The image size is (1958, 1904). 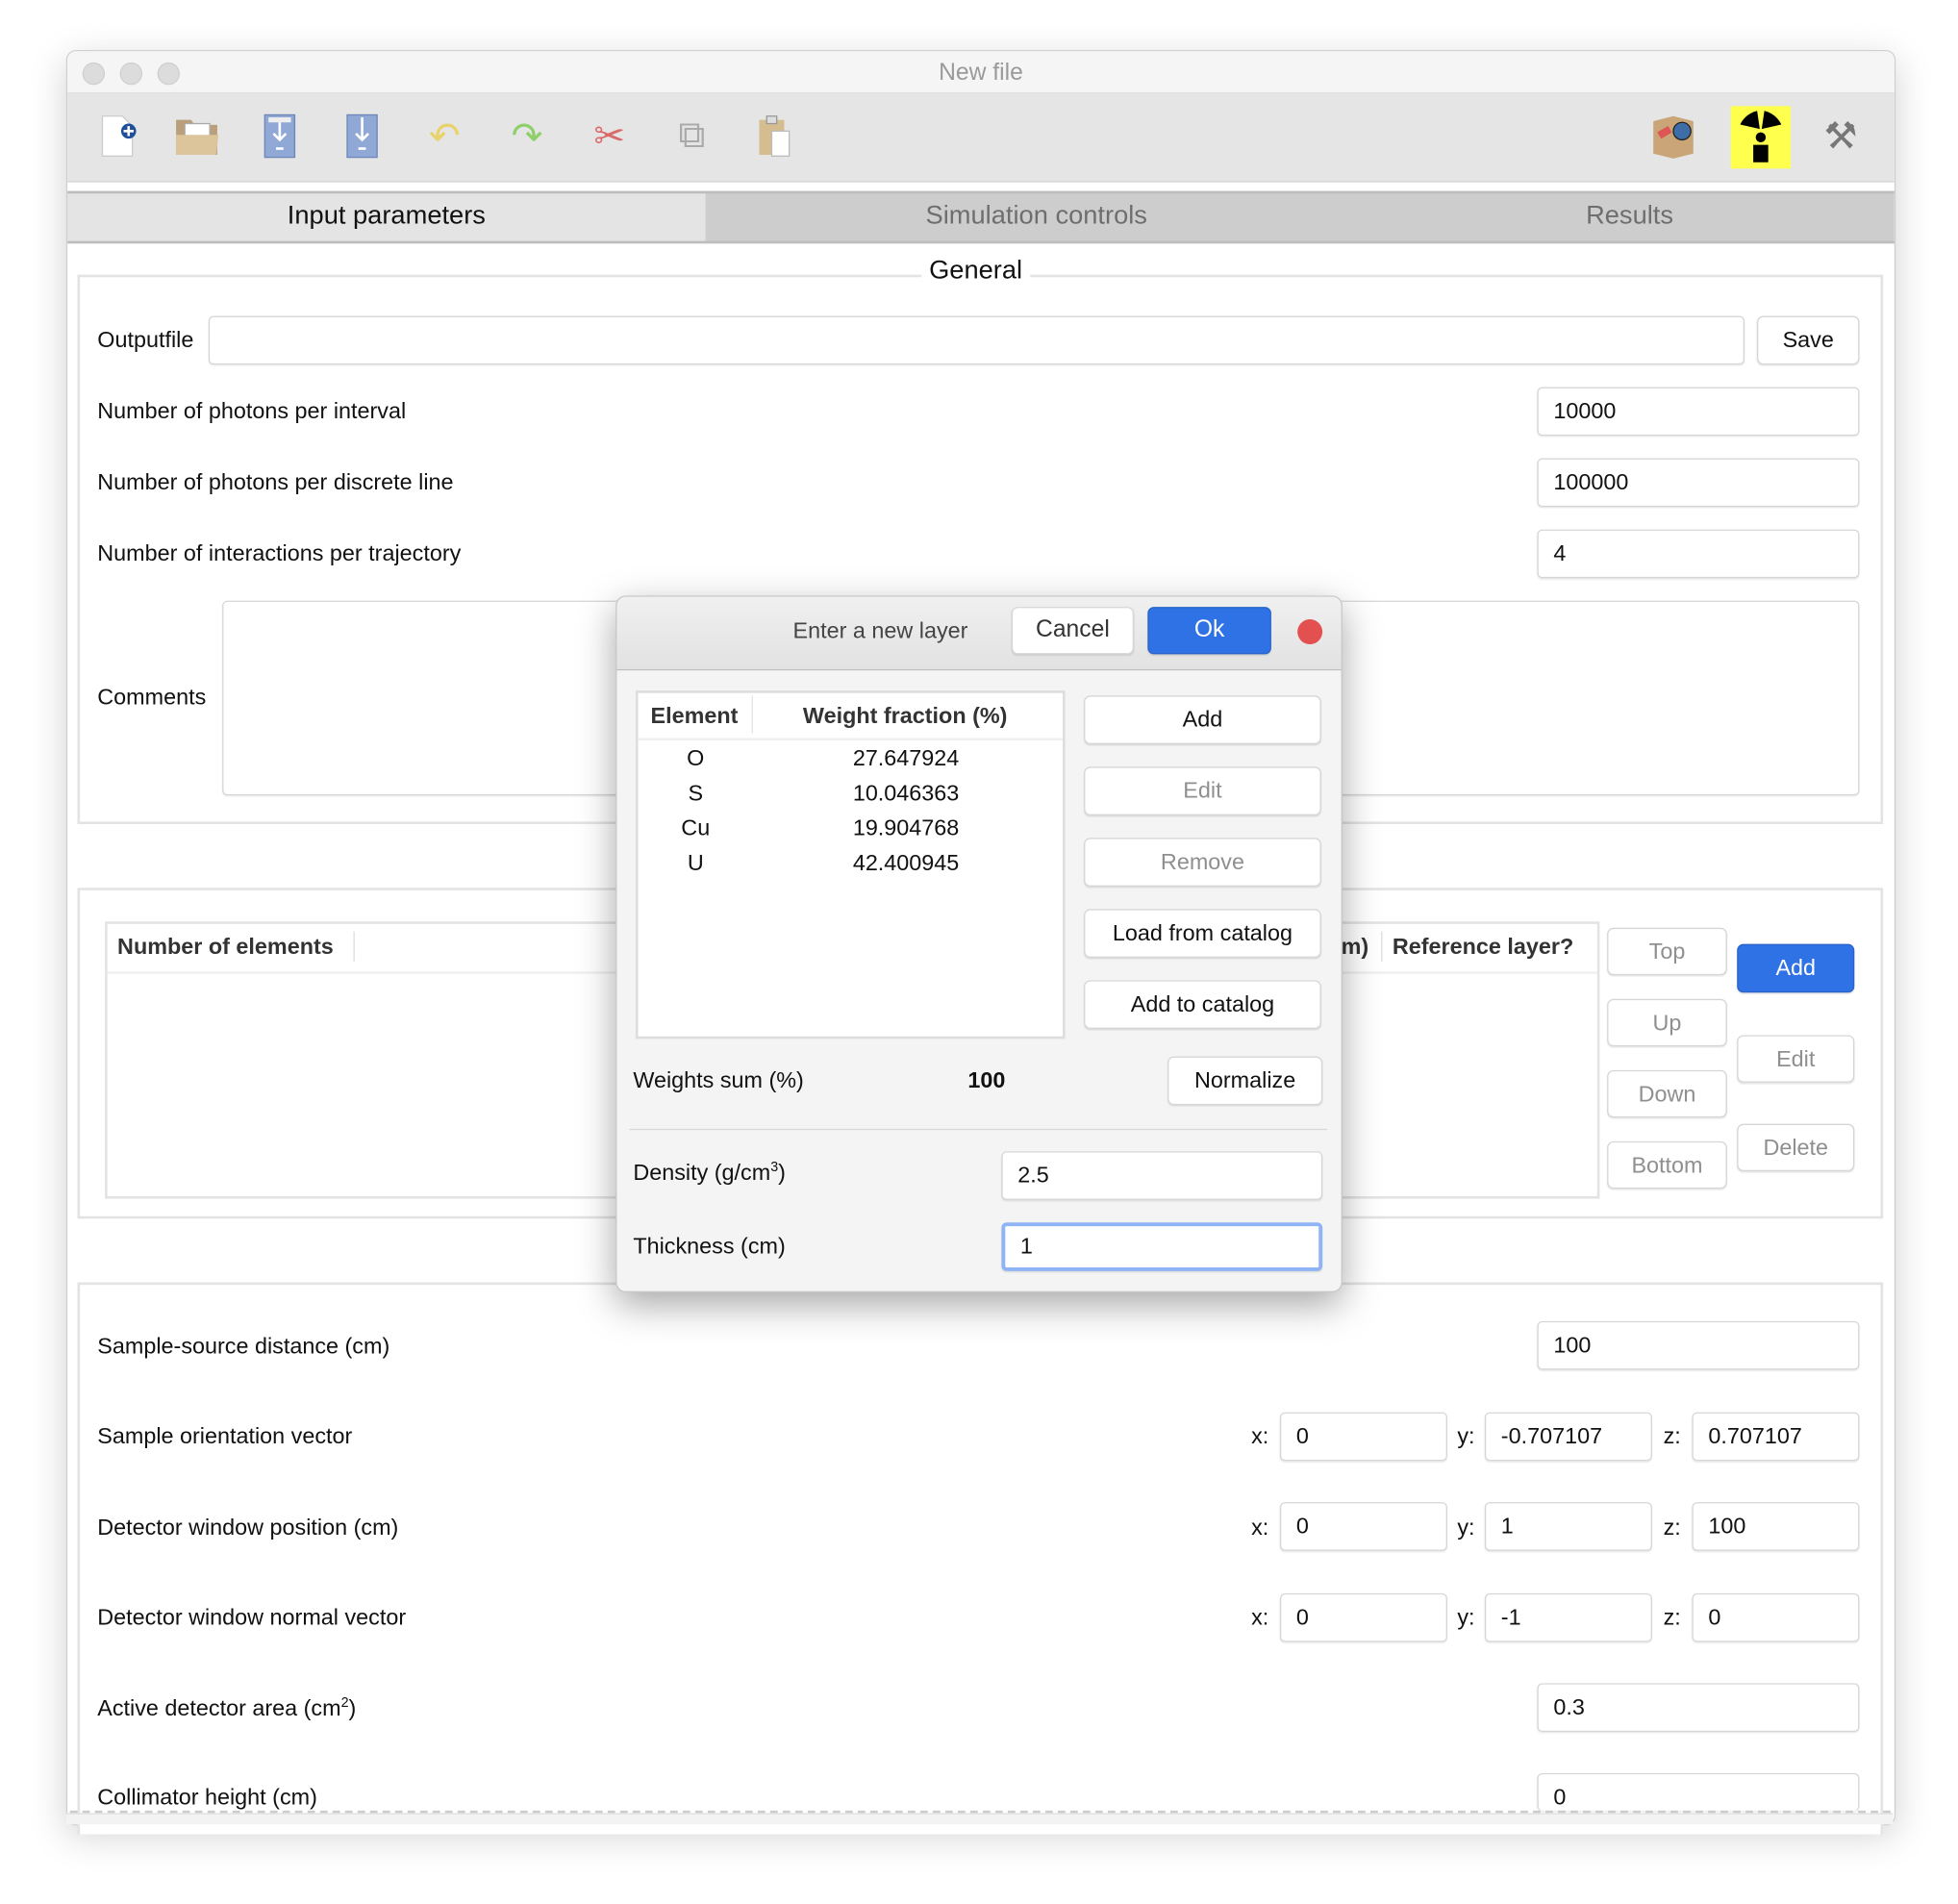 What do you see at coordinates (1699, 412) in the screenshot?
I see `photons-interval-input: 10000` at bounding box center [1699, 412].